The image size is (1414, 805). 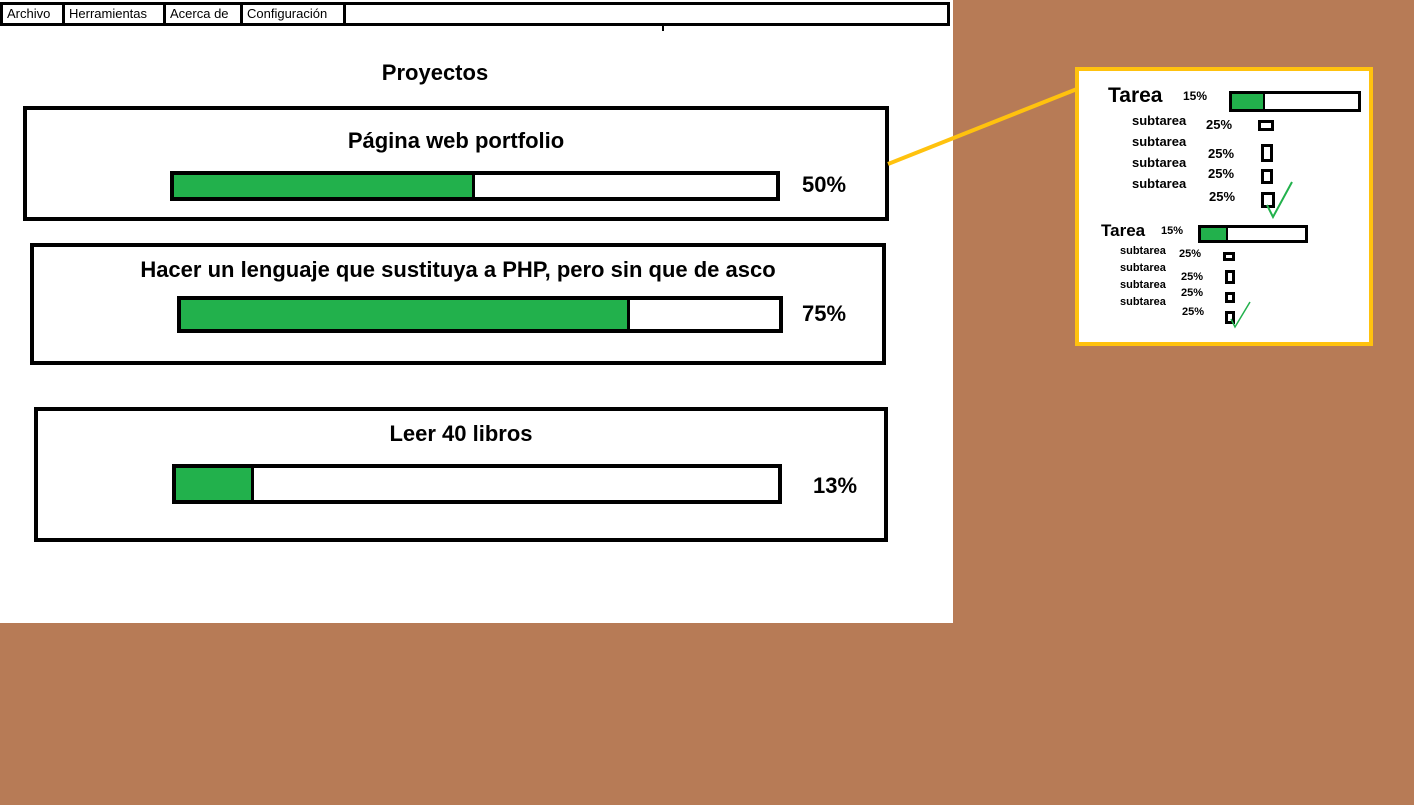 I want to click on project-progress-label: 50%, so click(x=824, y=184).